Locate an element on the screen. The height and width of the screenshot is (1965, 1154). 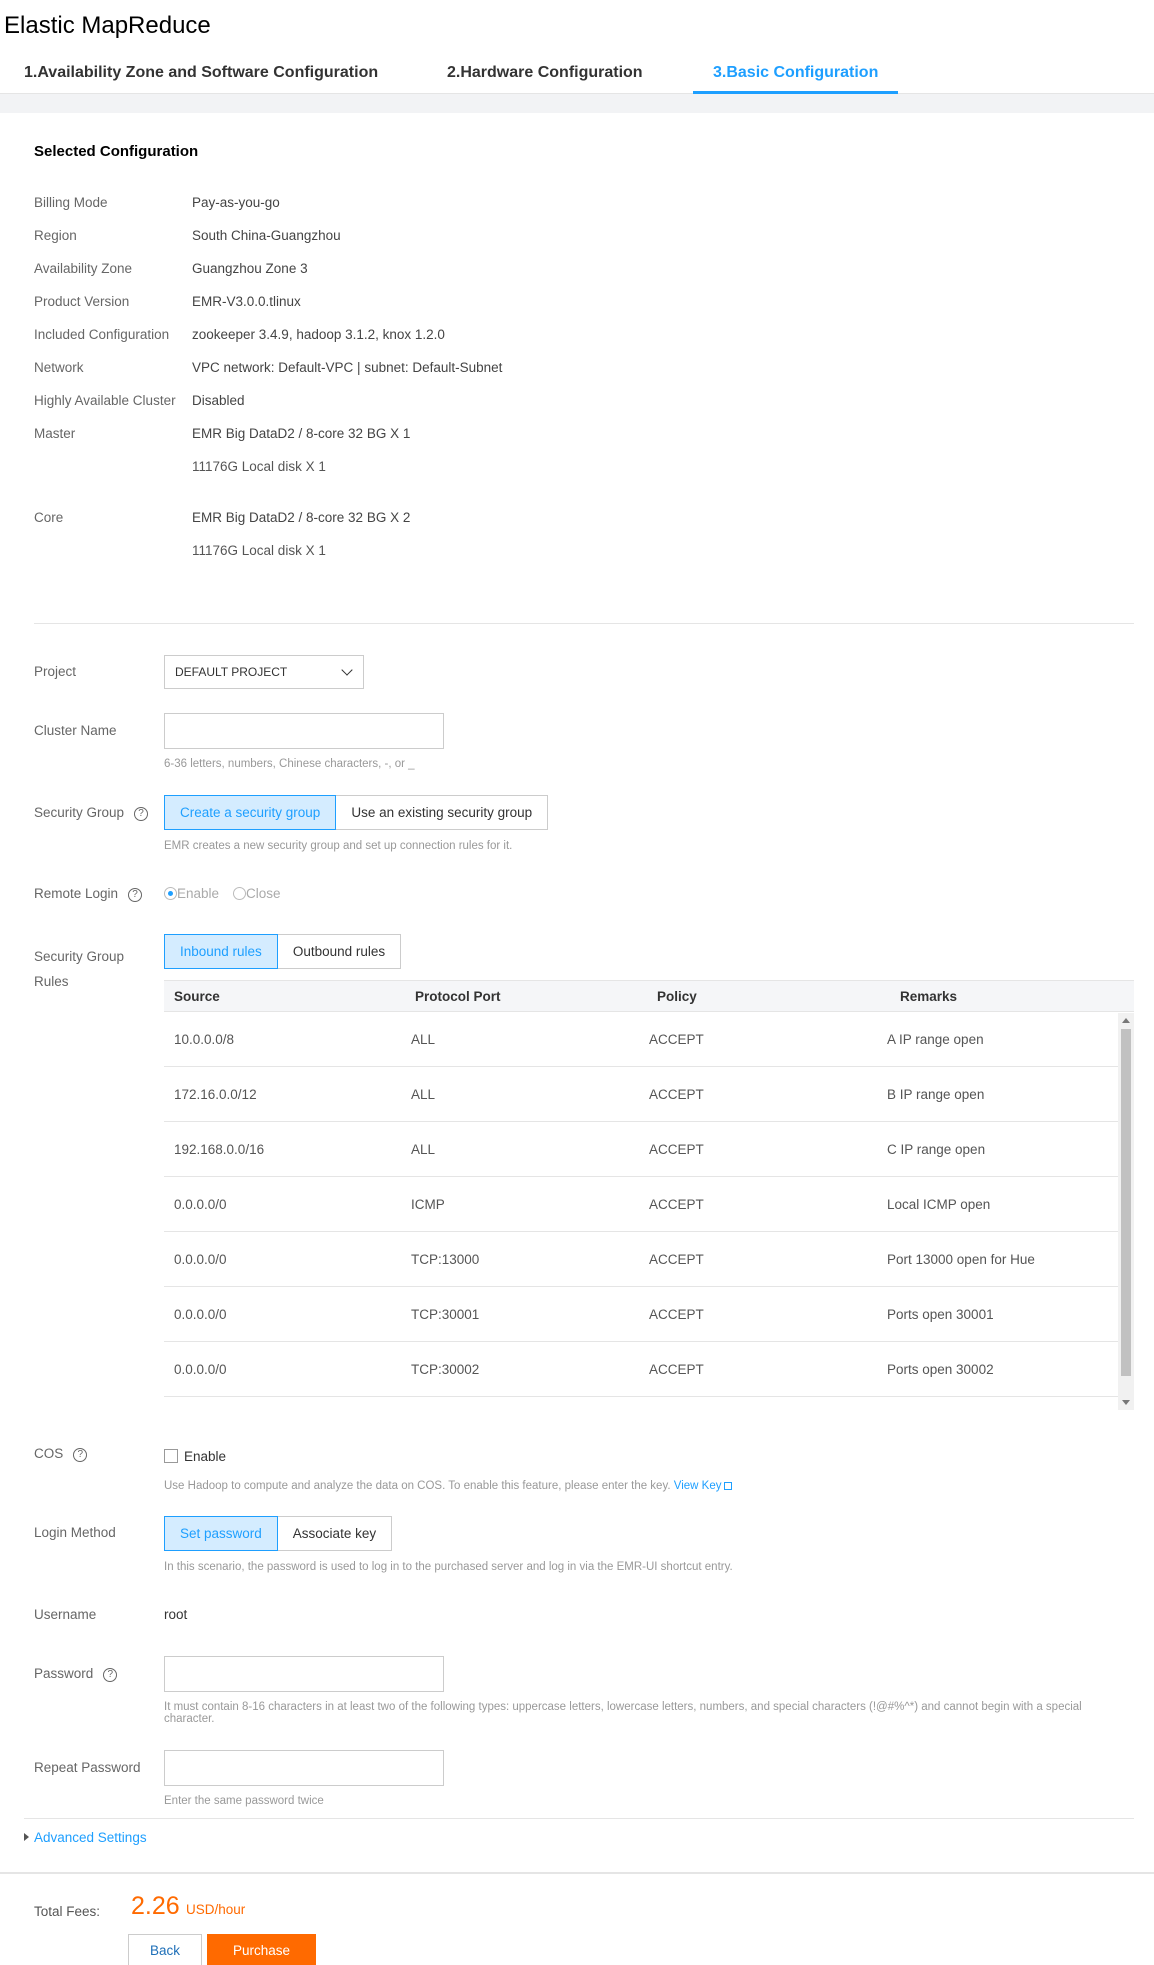
chevron-down-icon is located at coordinates (347, 670).